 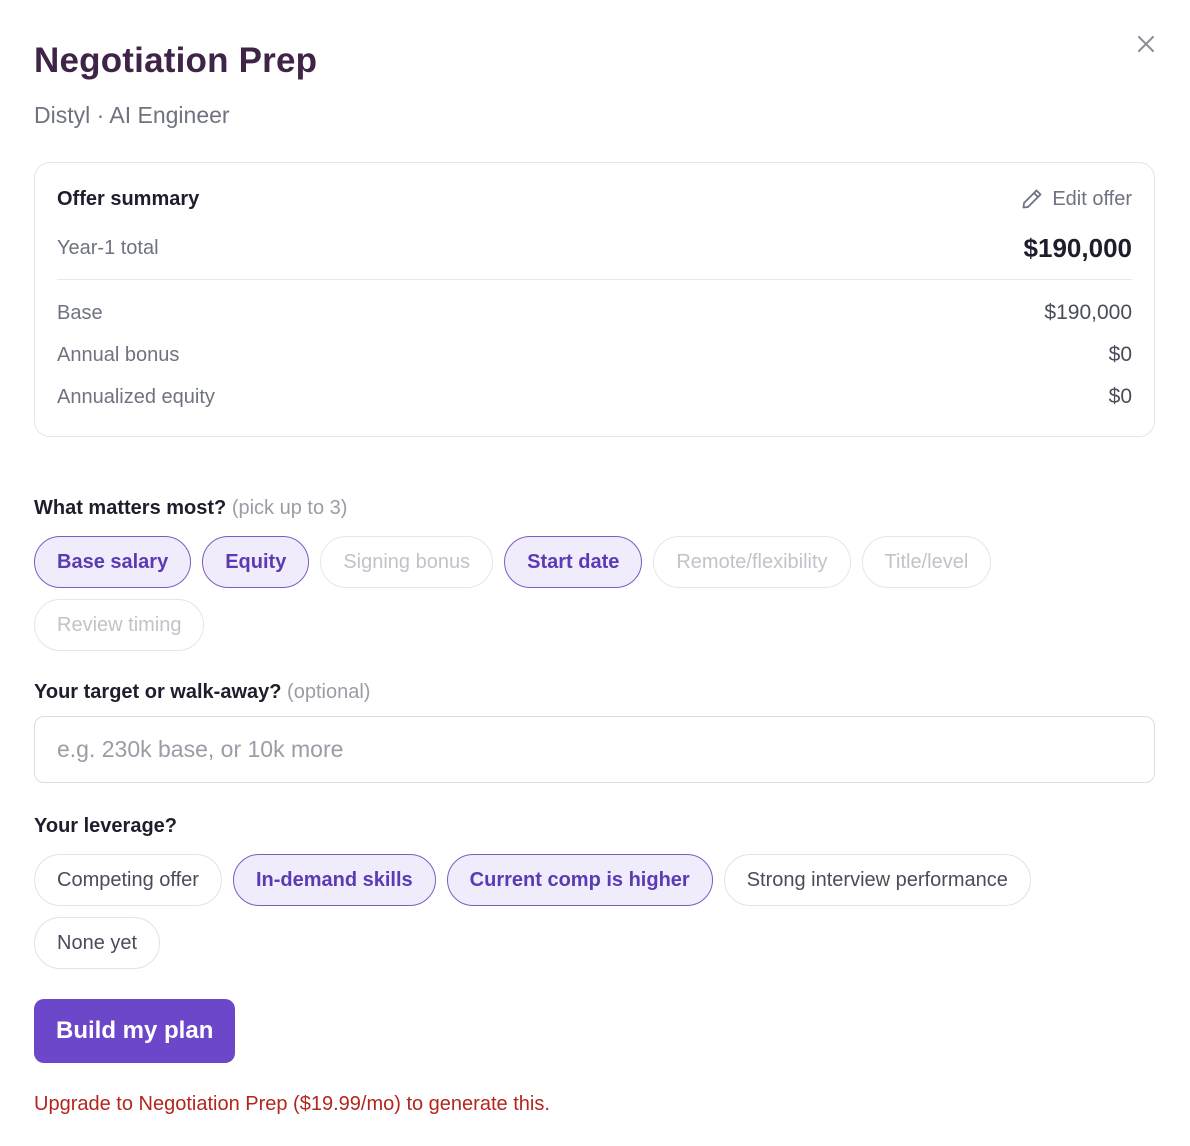 I want to click on priority-chip-review-timing: Review timing, so click(x=119, y=625).